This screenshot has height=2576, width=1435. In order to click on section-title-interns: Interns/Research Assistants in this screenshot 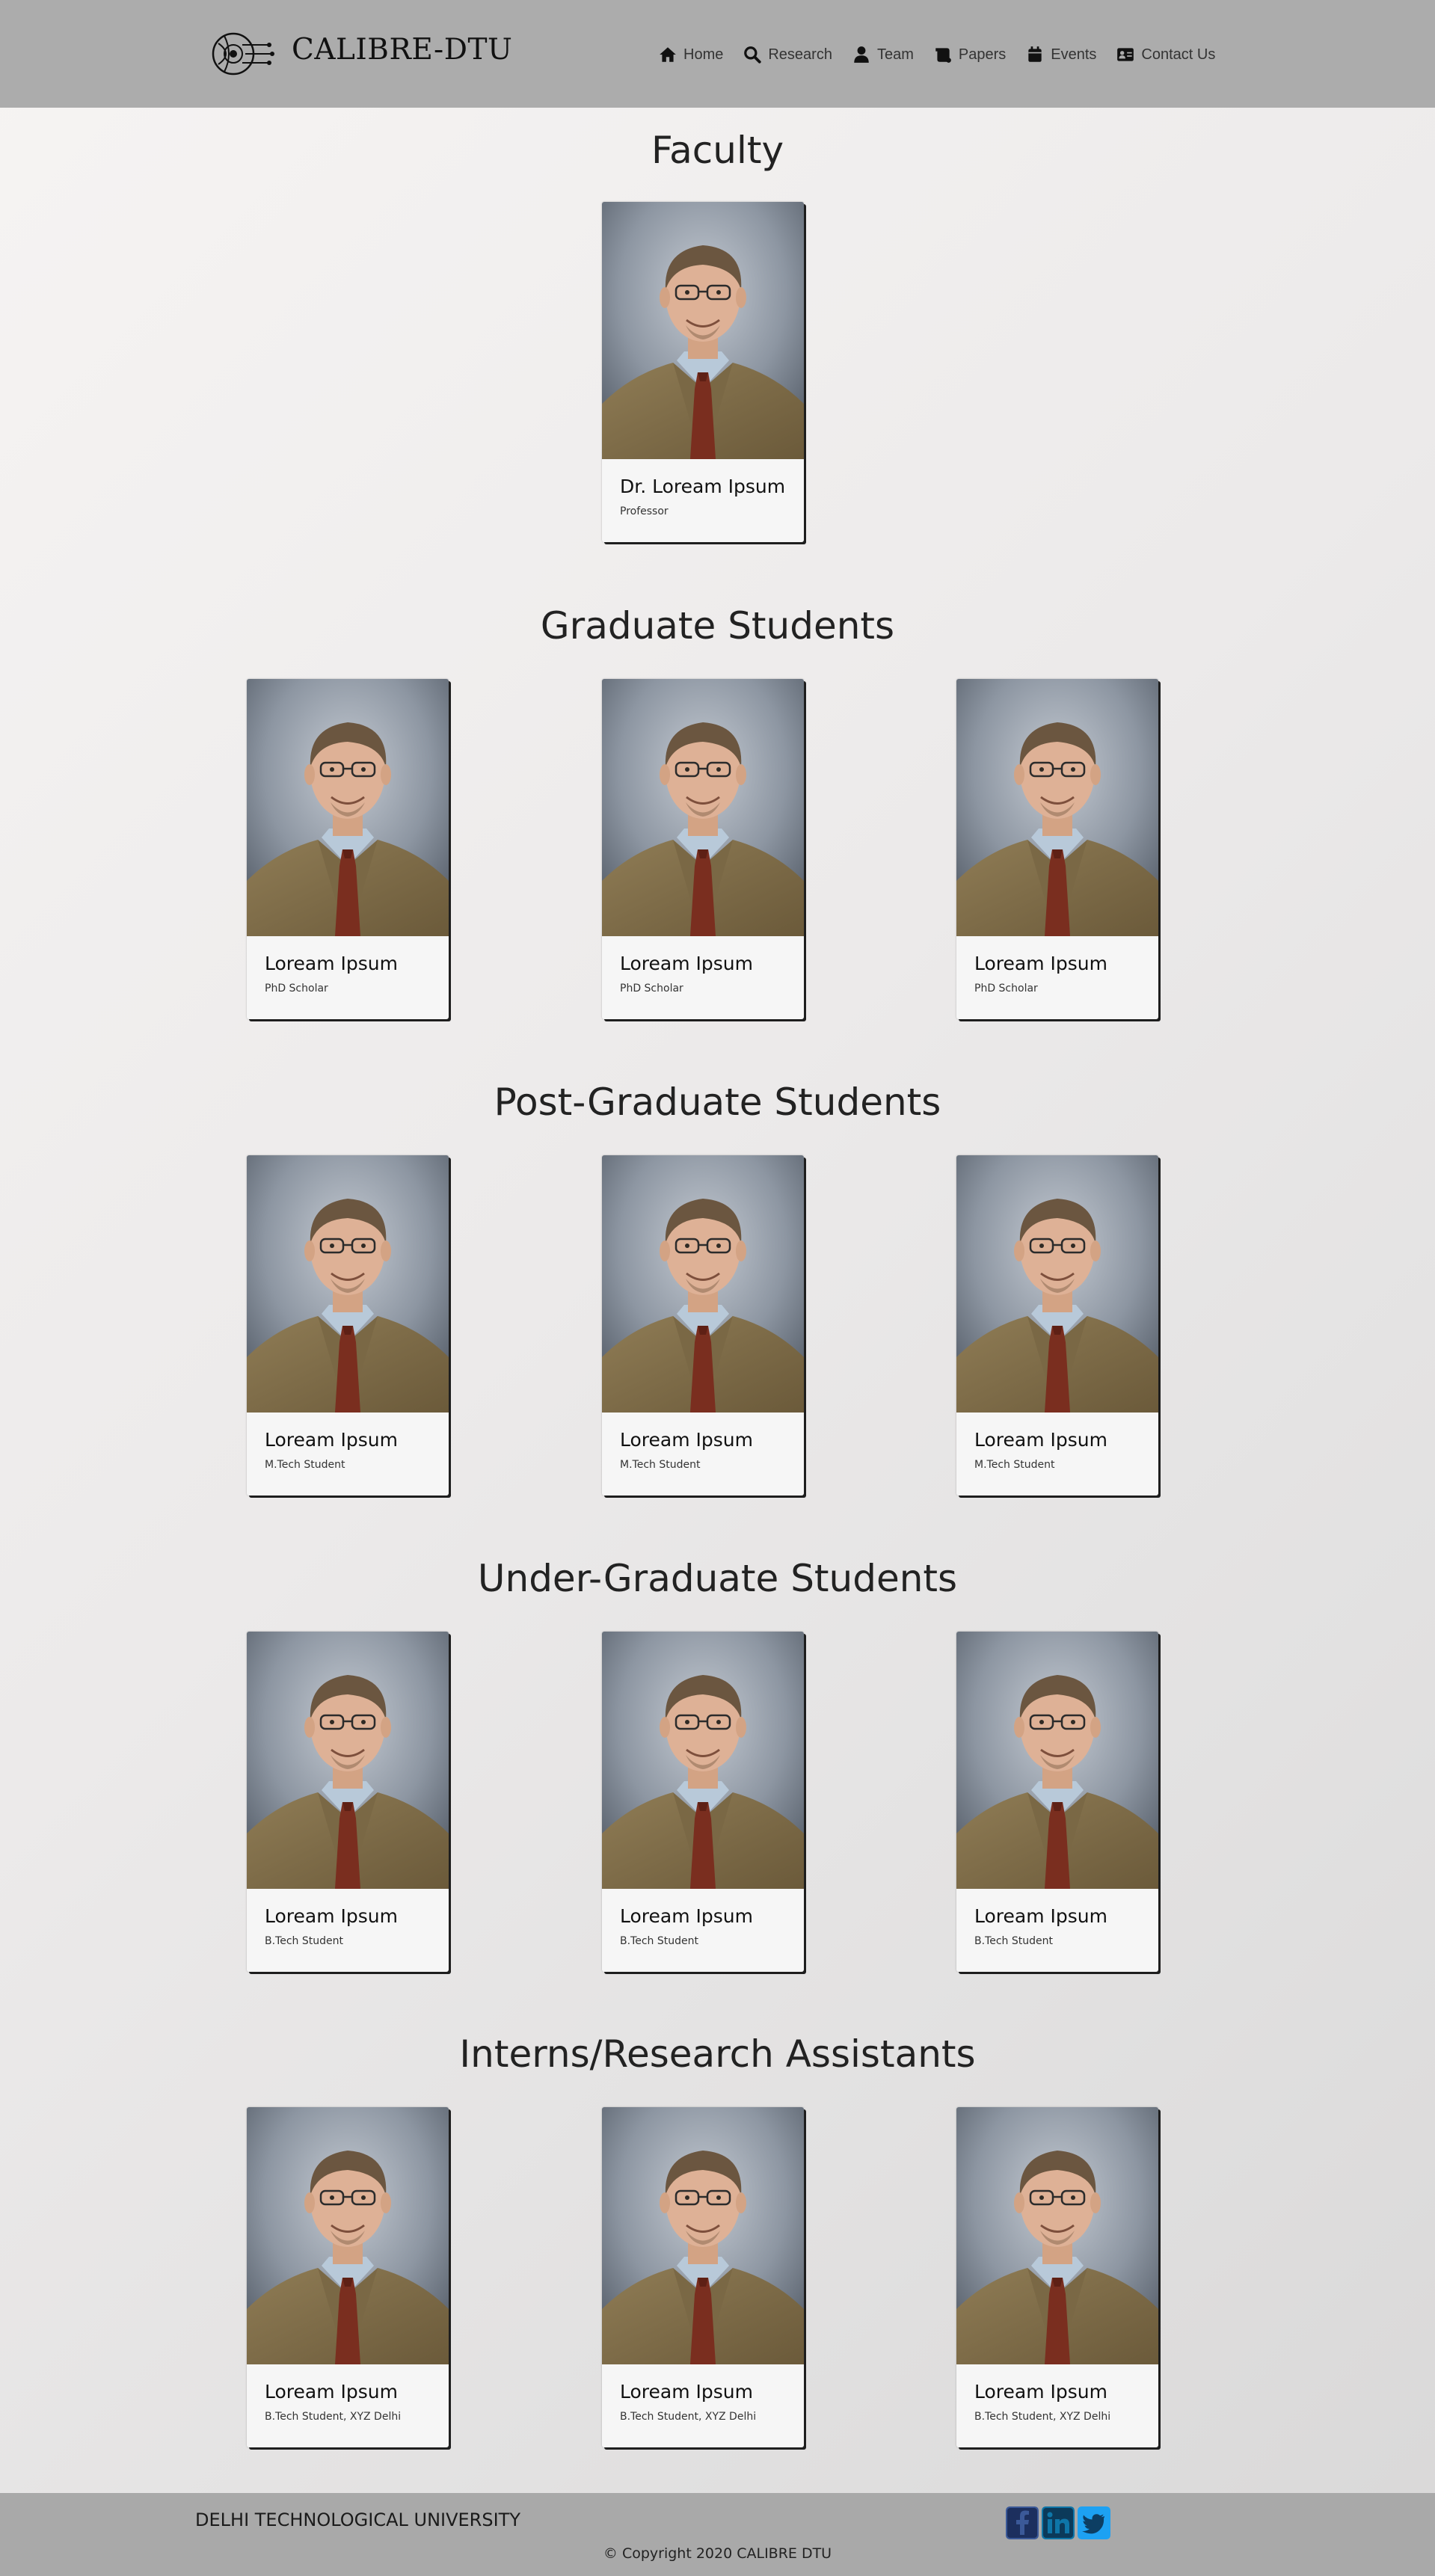, I will do `click(717, 2054)`.